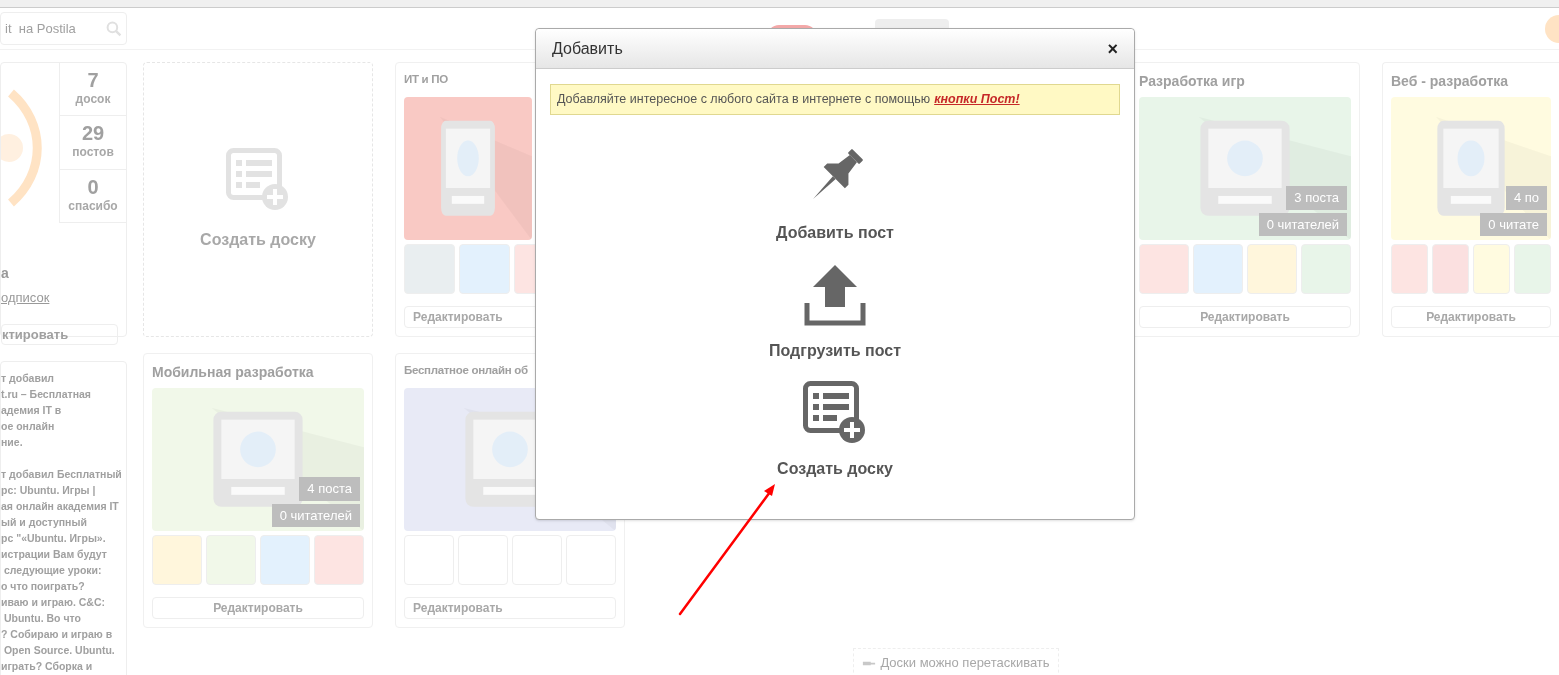 The height and width of the screenshot is (675, 1559). What do you see at coordinates (329, 489) in the screenshot?
I see `count-label: 4 поста` at bounding box center [329, 489].